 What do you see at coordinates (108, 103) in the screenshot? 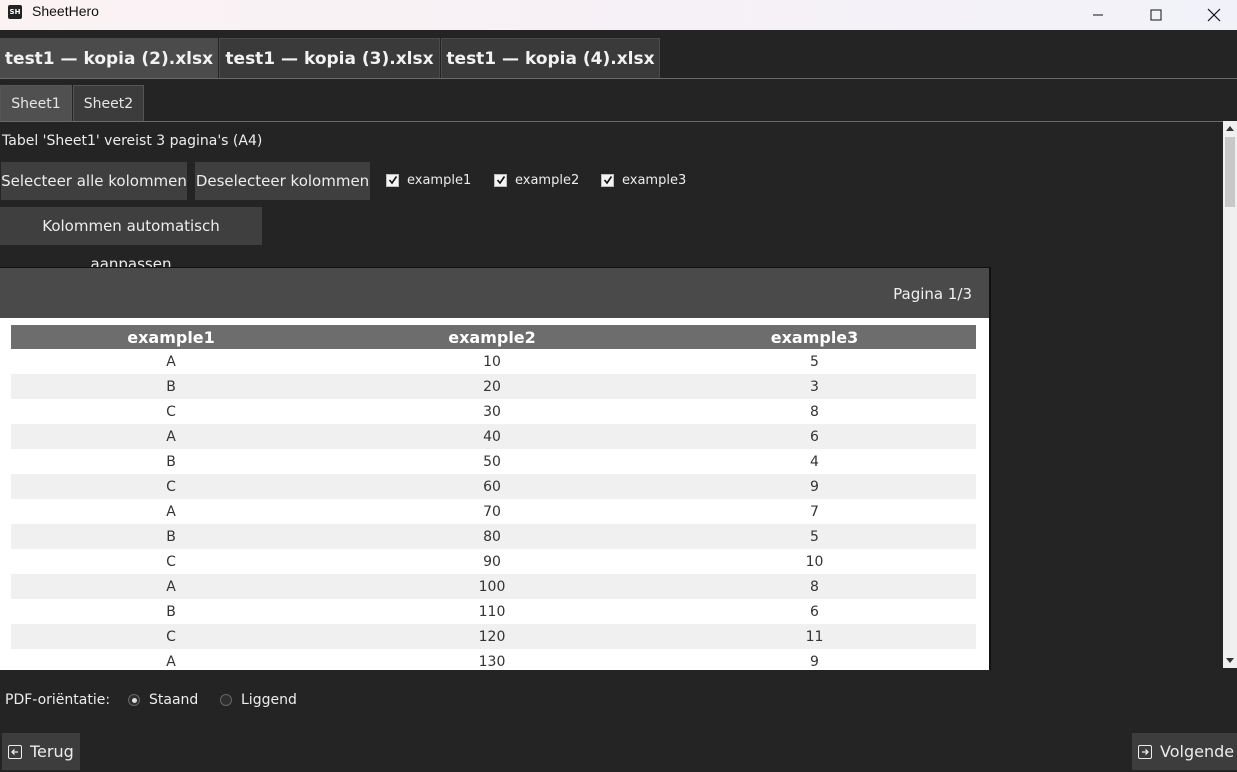
I see `tab-sheet2: Sheet2` at bounding box center [108, 103].